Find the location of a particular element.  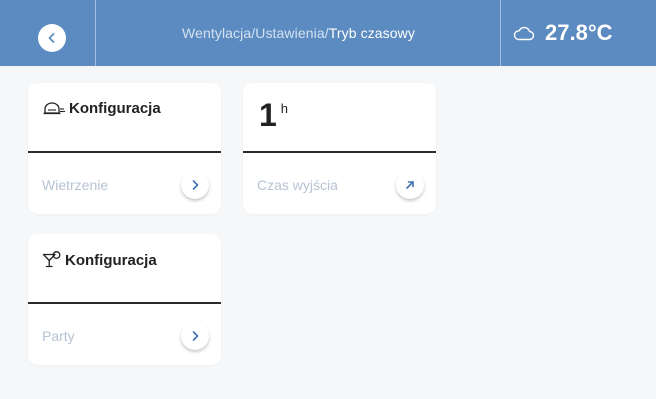

ventilation-label: Wietrzenie is located at coordinates (75, 185).